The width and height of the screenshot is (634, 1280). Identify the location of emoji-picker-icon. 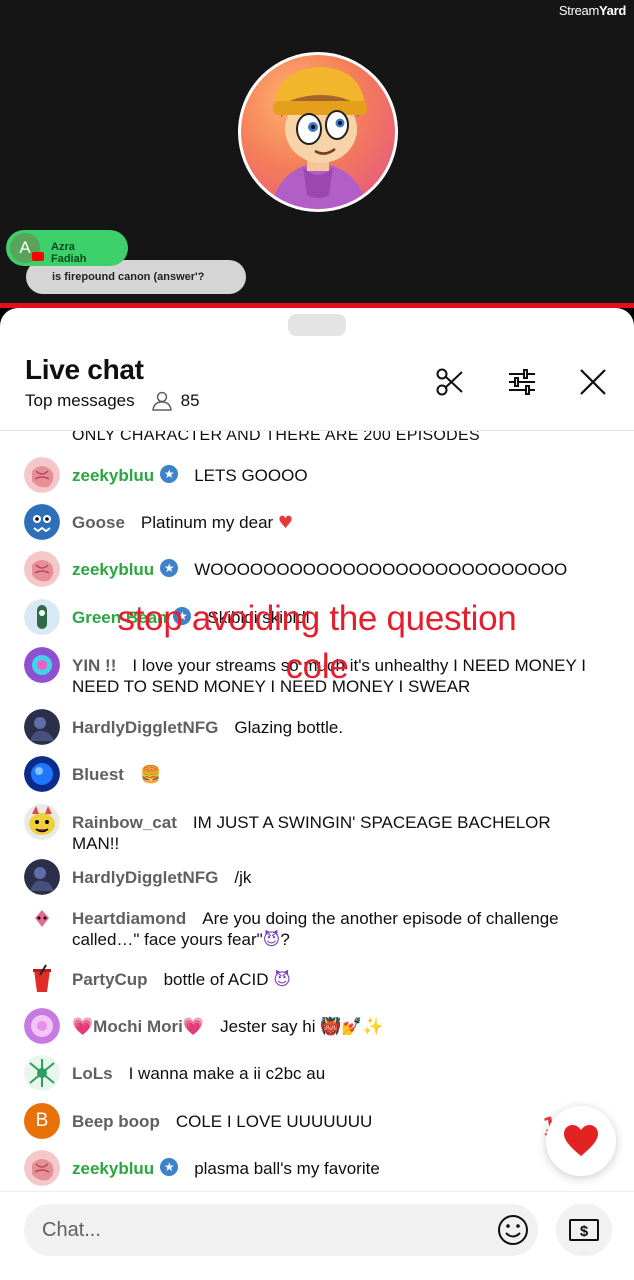
(513, 1230).